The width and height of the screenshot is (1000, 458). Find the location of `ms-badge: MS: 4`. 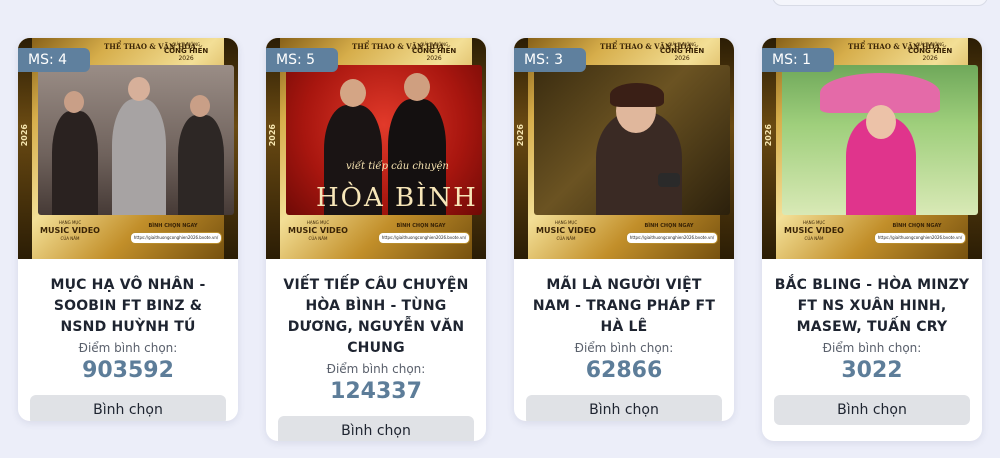

ms-badge: MS: 4 is located at coordinates (54, 60).